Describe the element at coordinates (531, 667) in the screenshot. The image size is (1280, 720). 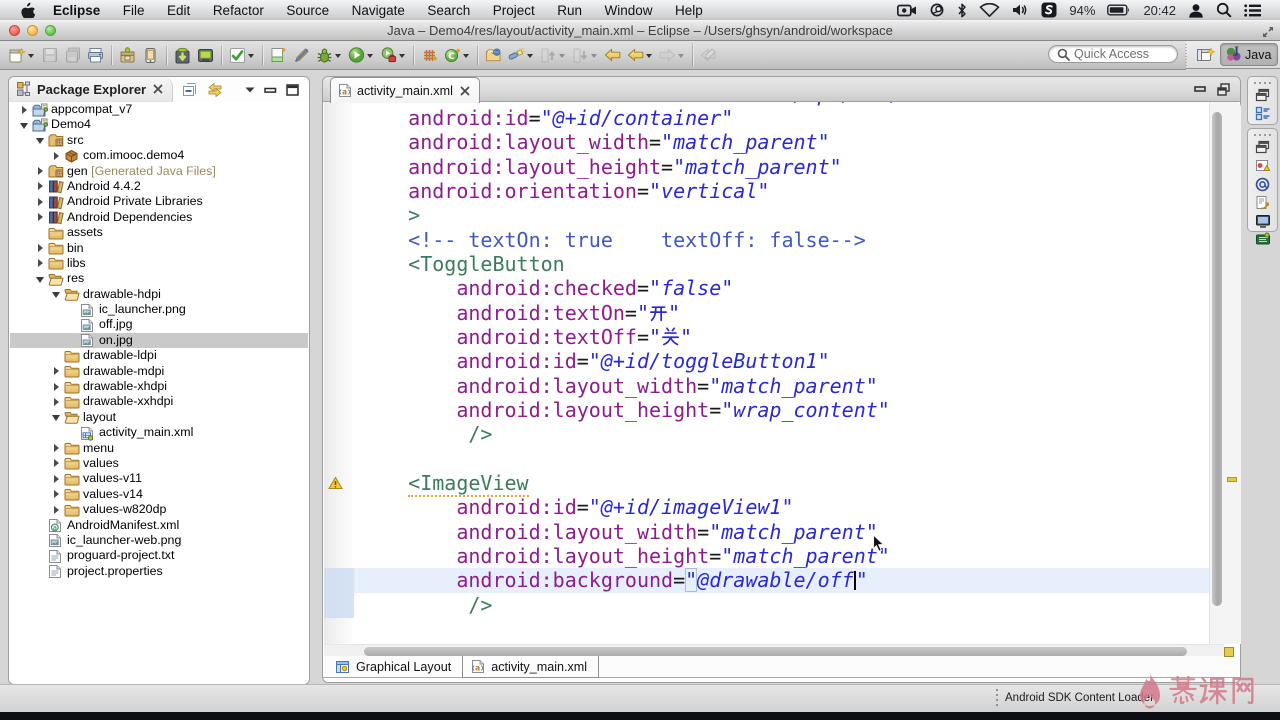
I see `bottom-tab-activity-main-xml: a activity_main.xml` at that location.